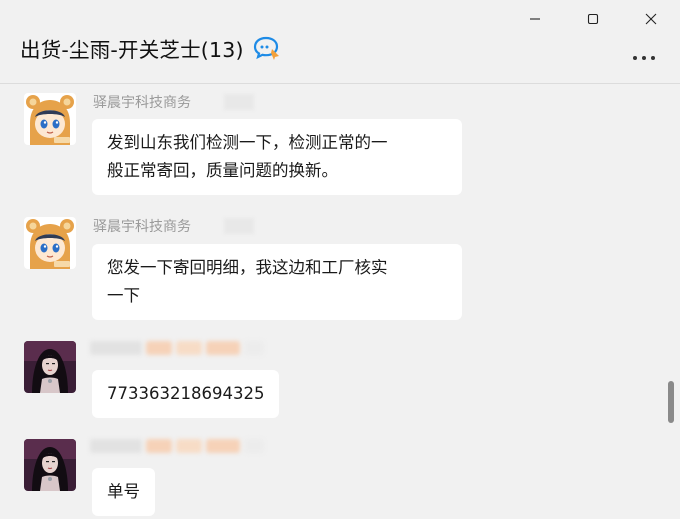  Describe the element at coordinates (267, 48) in the screenshot. I see `chat-bubbles-icon` at that location.